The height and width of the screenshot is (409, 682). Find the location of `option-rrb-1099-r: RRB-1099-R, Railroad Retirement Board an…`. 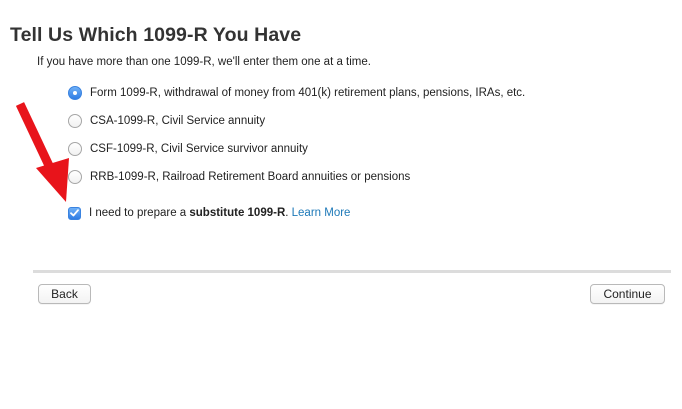

option-rrb-1099-r: RRB-1099-R, Railroad Retirement Board an… is located at coordinates (239, 177).